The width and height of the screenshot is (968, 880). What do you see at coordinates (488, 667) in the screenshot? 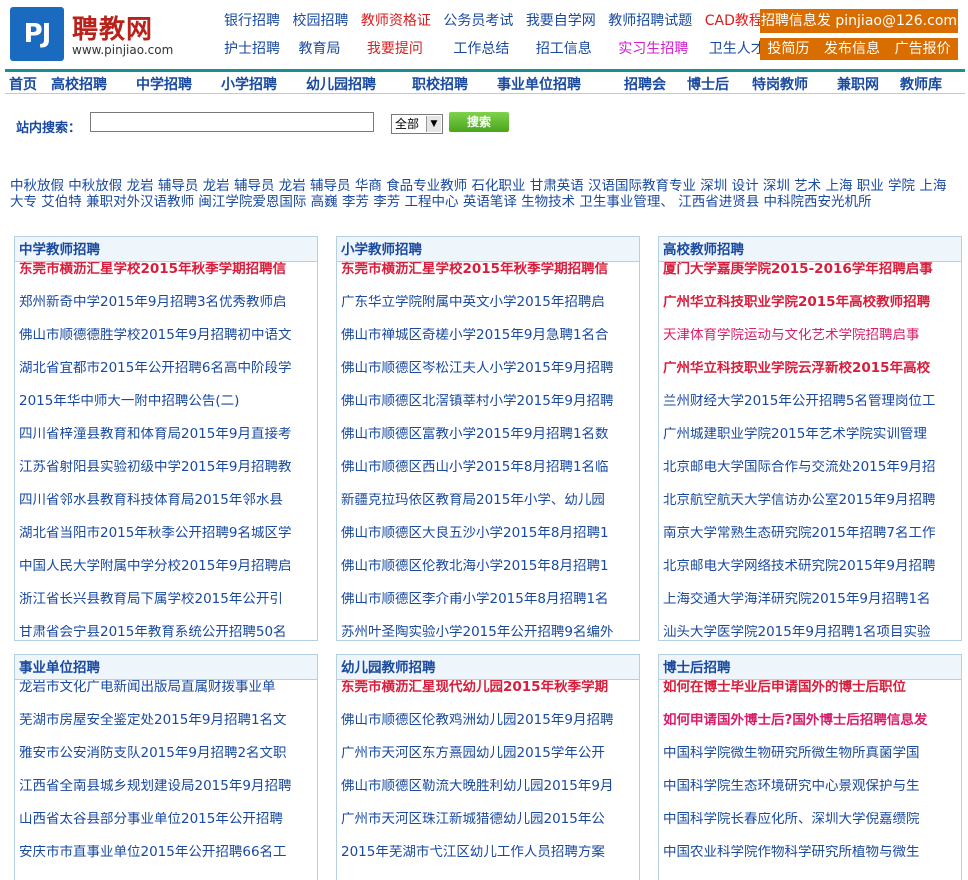
I see `panel-title: 幼儿园教师招聘` at bounding box center [488, 667].